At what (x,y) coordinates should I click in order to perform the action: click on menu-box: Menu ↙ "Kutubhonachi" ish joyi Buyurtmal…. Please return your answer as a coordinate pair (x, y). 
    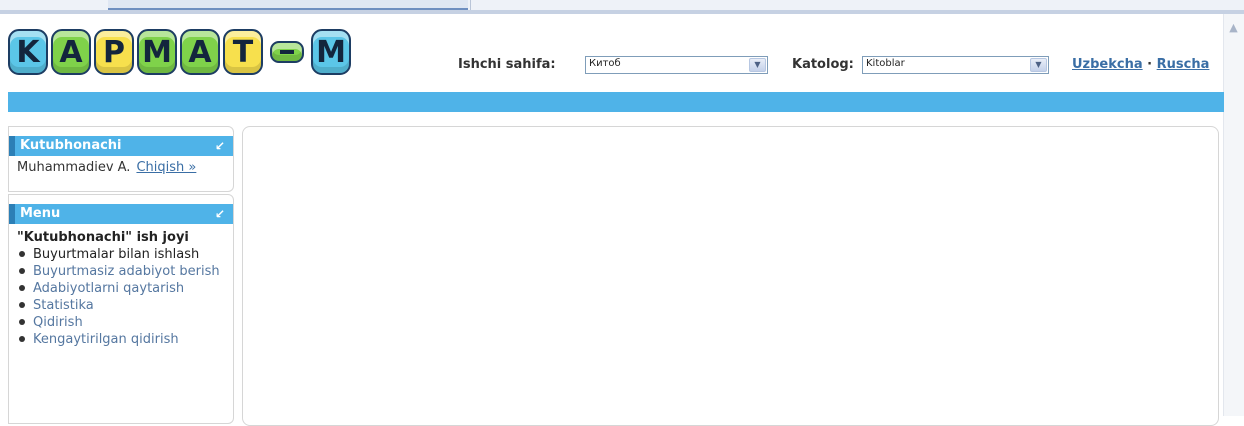
    Looking at the image, I should click on (121, 309).